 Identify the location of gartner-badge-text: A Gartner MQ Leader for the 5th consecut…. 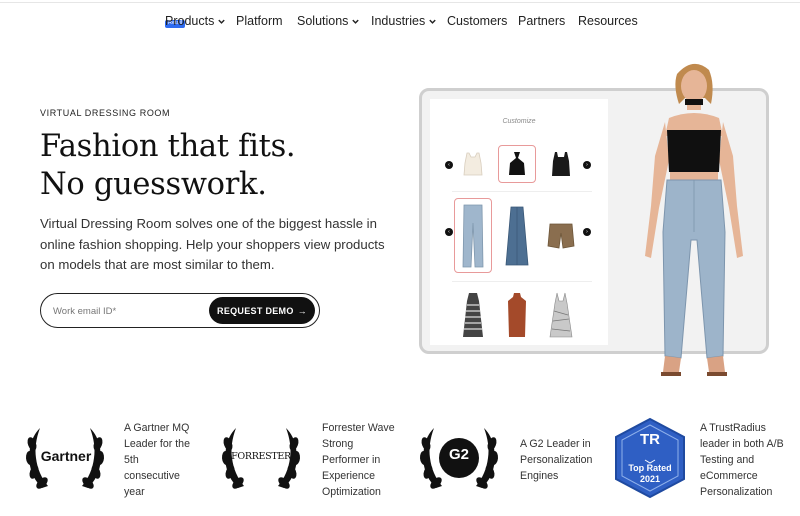
(157, 460).